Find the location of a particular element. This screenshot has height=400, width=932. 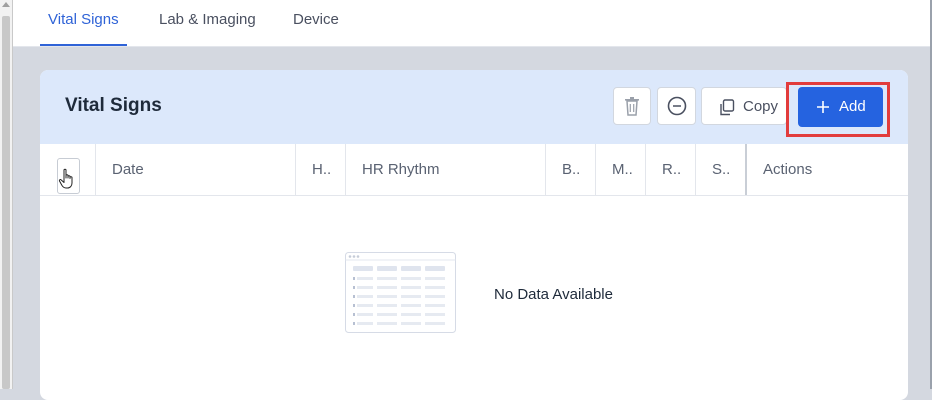

scroll-up-arrow-icon is located at coordinates (6, 4).